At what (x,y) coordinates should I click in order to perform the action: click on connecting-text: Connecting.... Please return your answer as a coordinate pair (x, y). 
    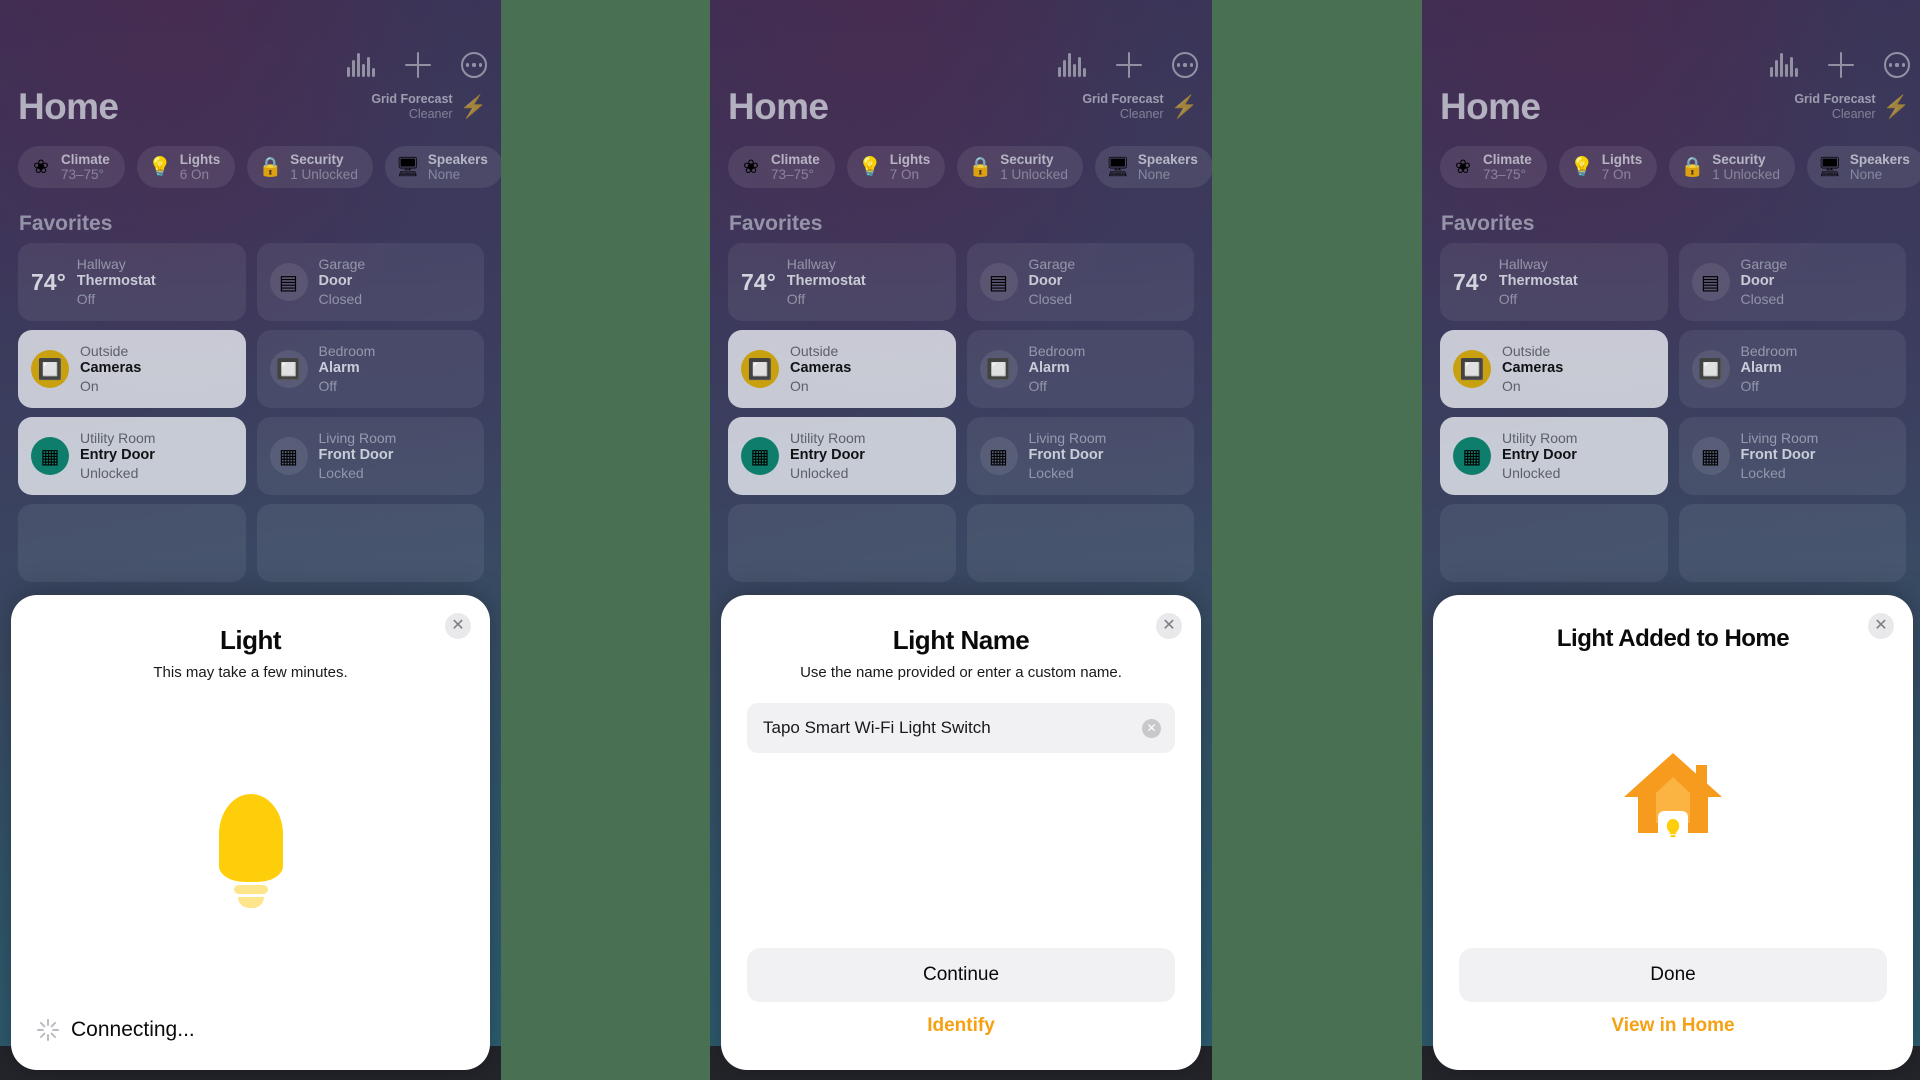
    Looking at the image, I should click on (133, 1029).